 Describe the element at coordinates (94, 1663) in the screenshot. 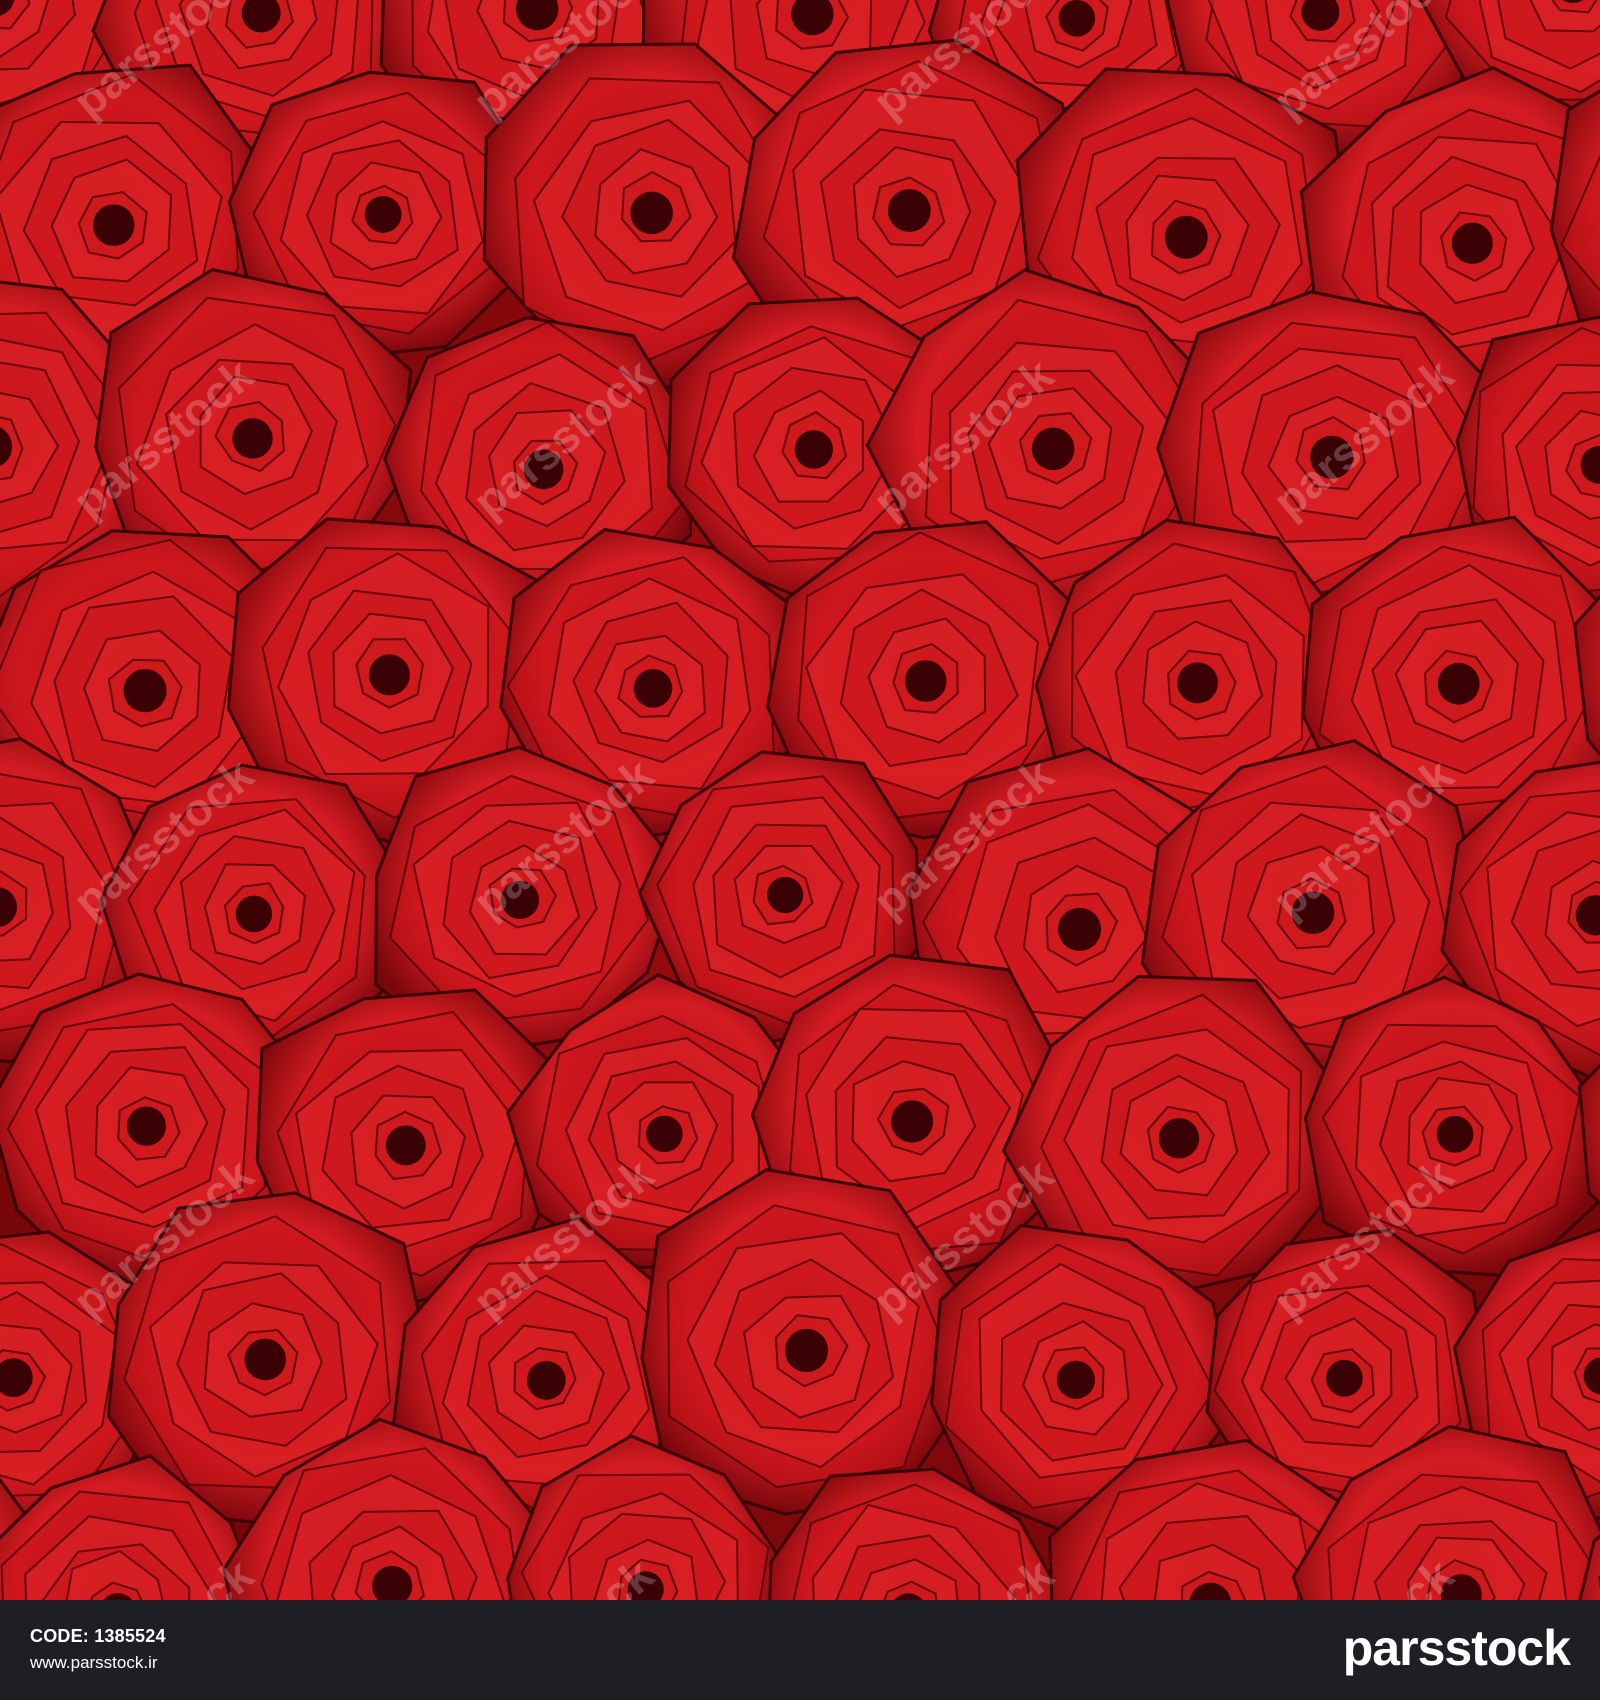

I see `site-url: www.parsstock.ir` at that location.